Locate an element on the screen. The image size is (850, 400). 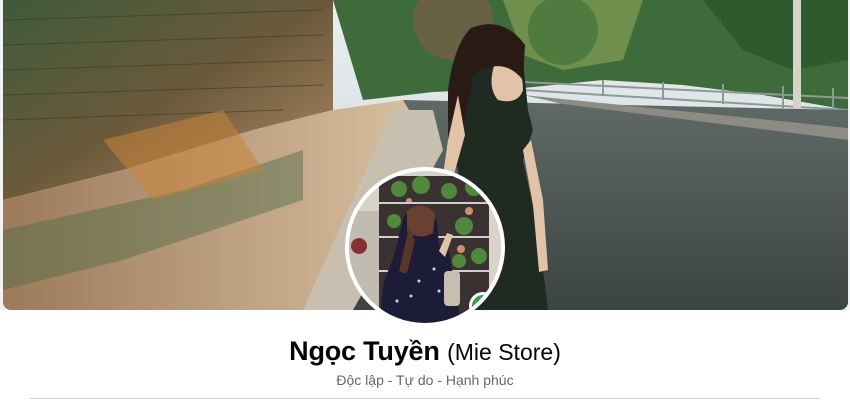
profile-name: Ngọc Tuyền (Mie Store) is located at coordinates (425, 351).